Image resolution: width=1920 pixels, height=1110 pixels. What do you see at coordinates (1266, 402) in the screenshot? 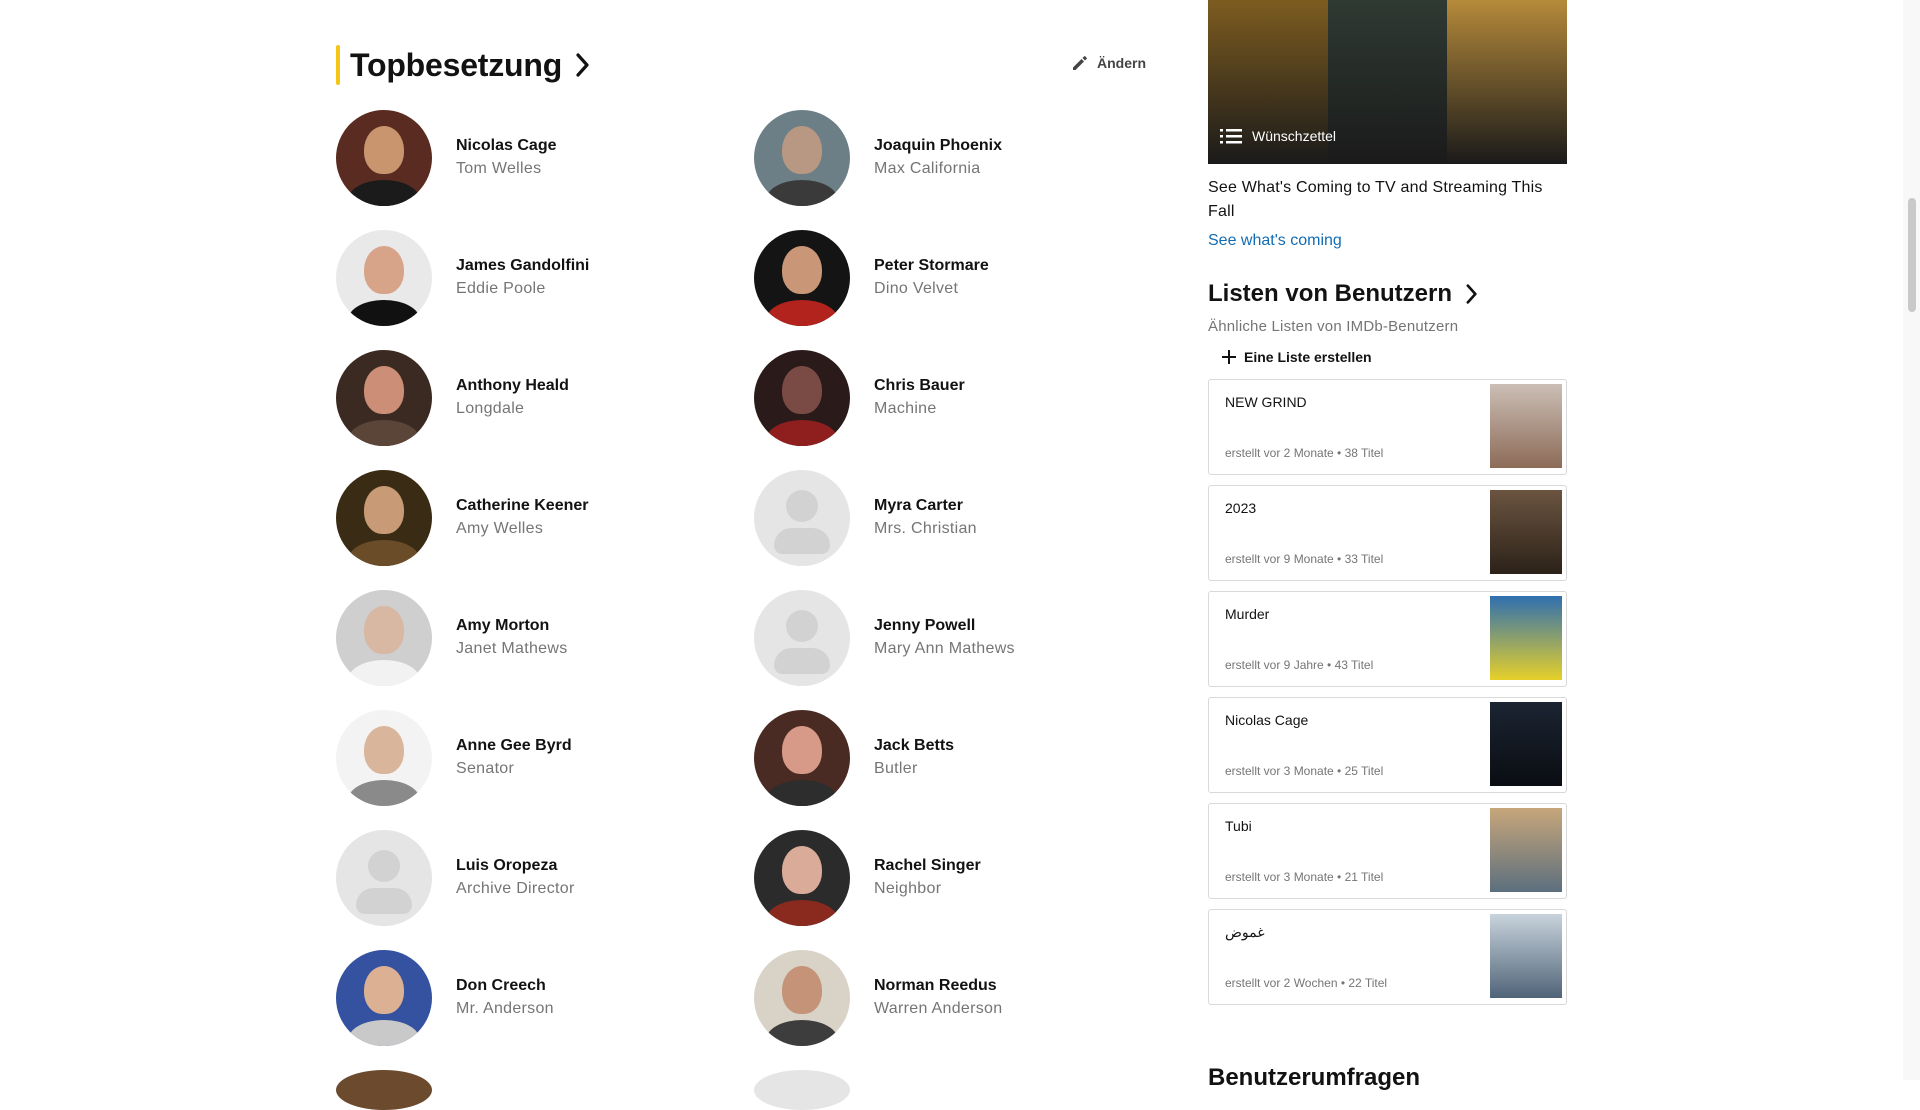
I see `list-title: NEW GRIND` at bounding box center [1266, 402].